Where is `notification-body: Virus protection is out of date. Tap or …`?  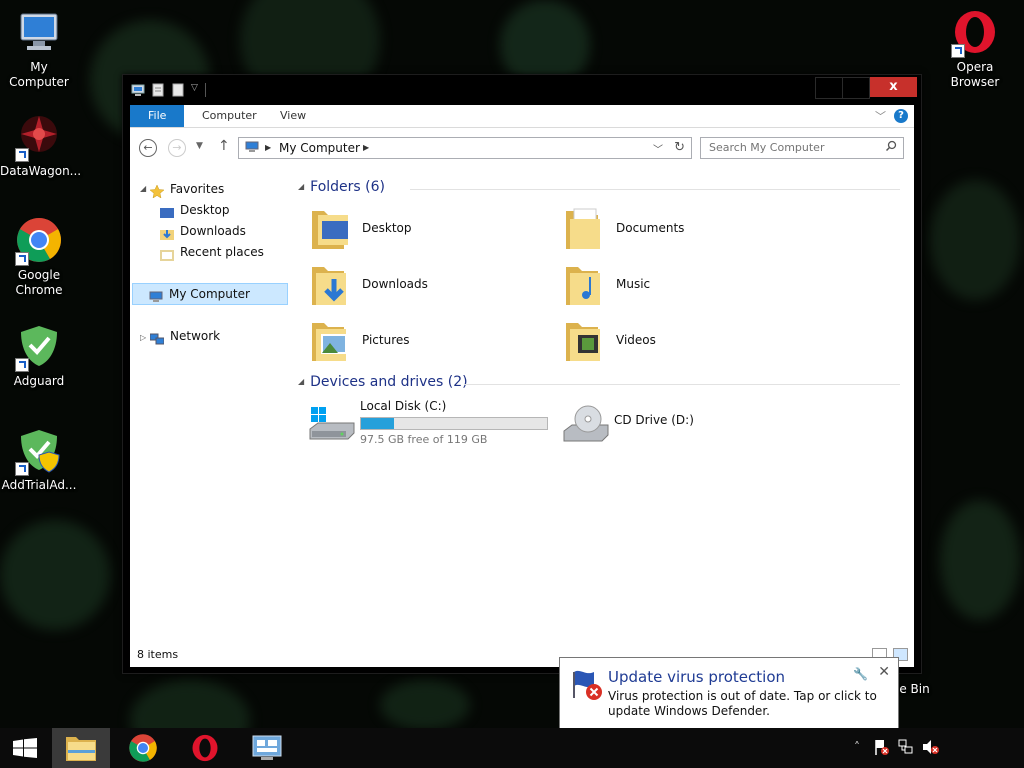 notification-body: Virus protection is out of date. Tap or … is located at coordinates (742, 703).